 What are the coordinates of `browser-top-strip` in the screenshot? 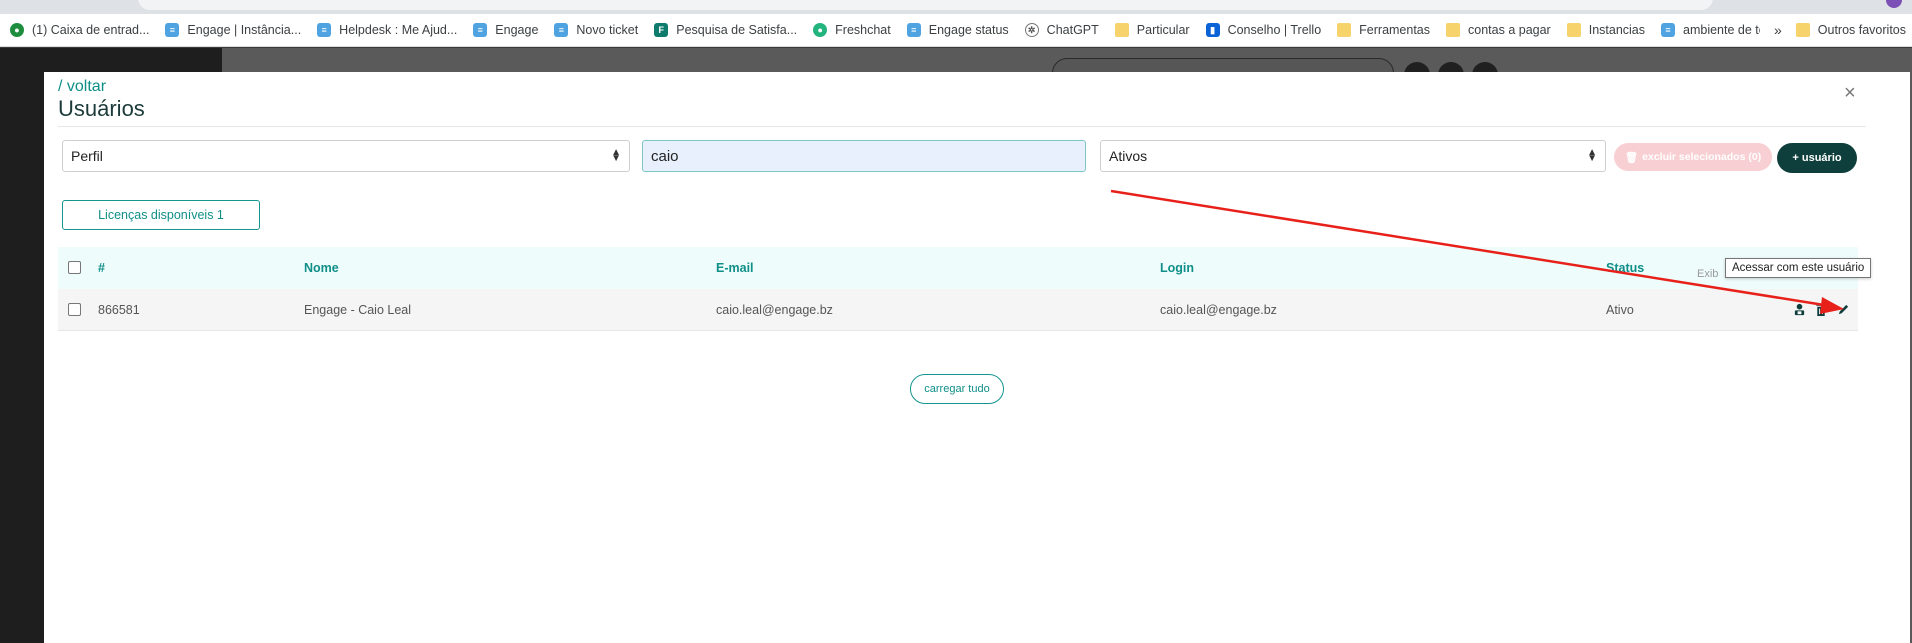 It's located at (956, 7).